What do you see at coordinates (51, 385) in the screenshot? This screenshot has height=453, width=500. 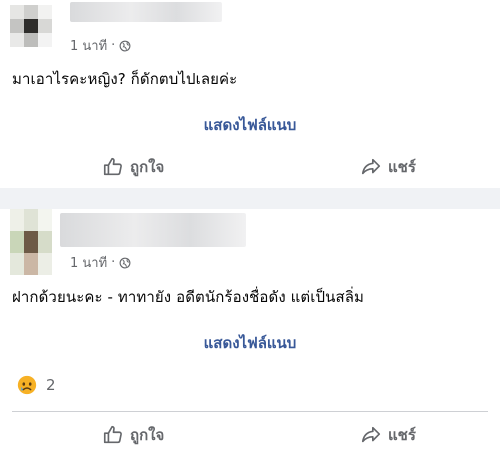 I see `reaction-count: 2` at bounding box center [51, 385].